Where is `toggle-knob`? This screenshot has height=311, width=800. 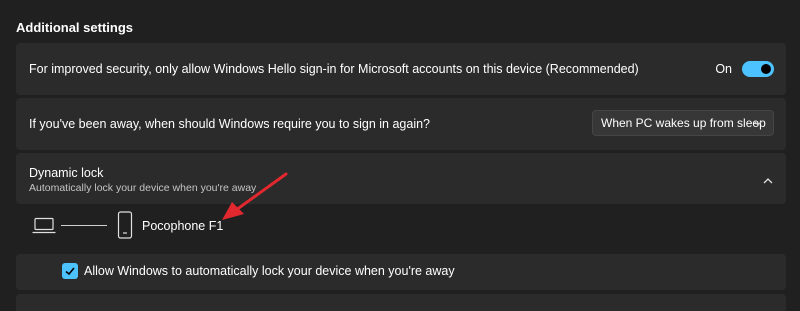 toggle-knob is located at coordinates (766, 69).